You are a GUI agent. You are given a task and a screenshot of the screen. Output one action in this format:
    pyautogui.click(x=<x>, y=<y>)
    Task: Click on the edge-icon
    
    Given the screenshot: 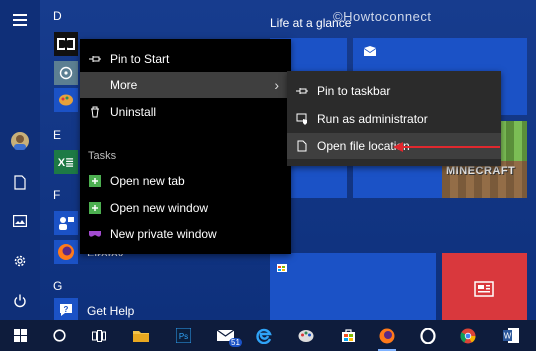 What is the action you would take?
    pyautogui.click(x=264, y=336)
    